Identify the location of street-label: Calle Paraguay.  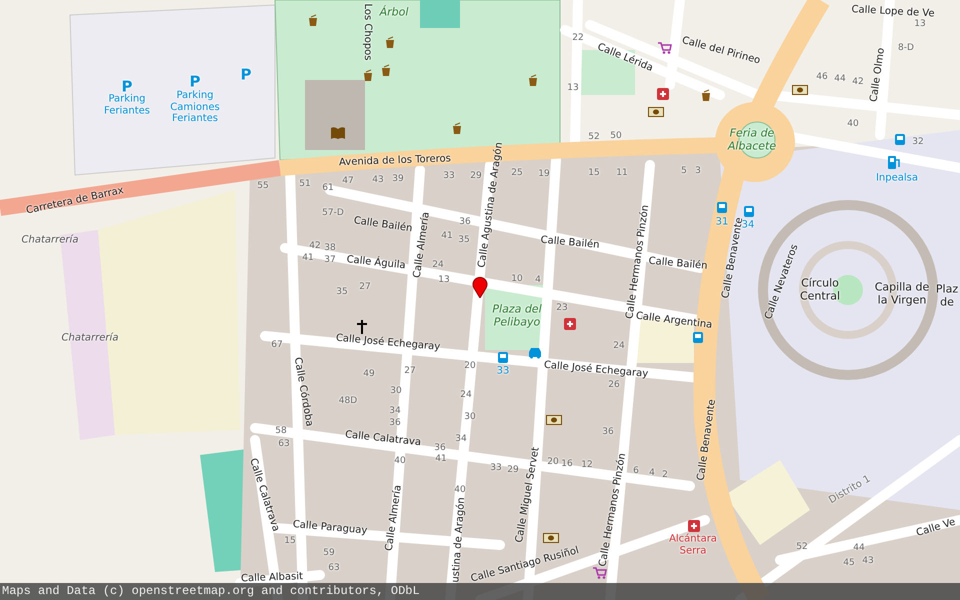
(330, 527).